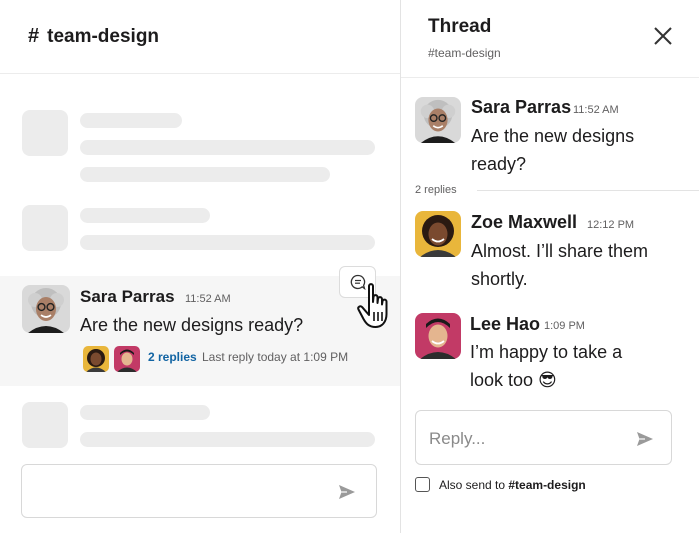  What do you see at coordinates (422, 484) in the screenshot?
I see `also-send-checkbox` at bounding box center [422, 484].